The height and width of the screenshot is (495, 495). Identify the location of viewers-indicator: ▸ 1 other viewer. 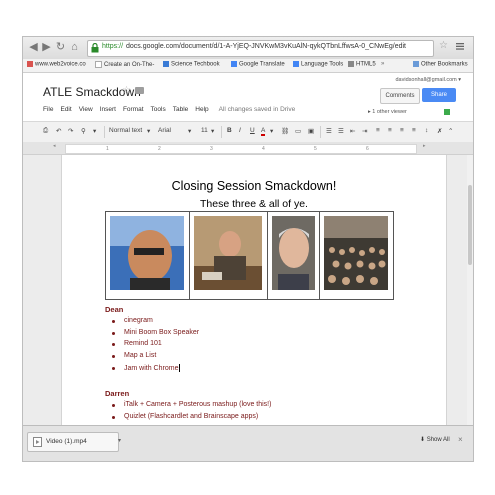
(387, 112).